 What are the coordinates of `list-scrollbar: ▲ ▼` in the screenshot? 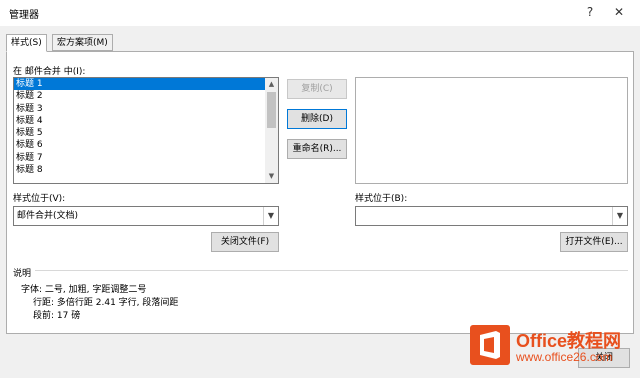 It's located at (271, 130).